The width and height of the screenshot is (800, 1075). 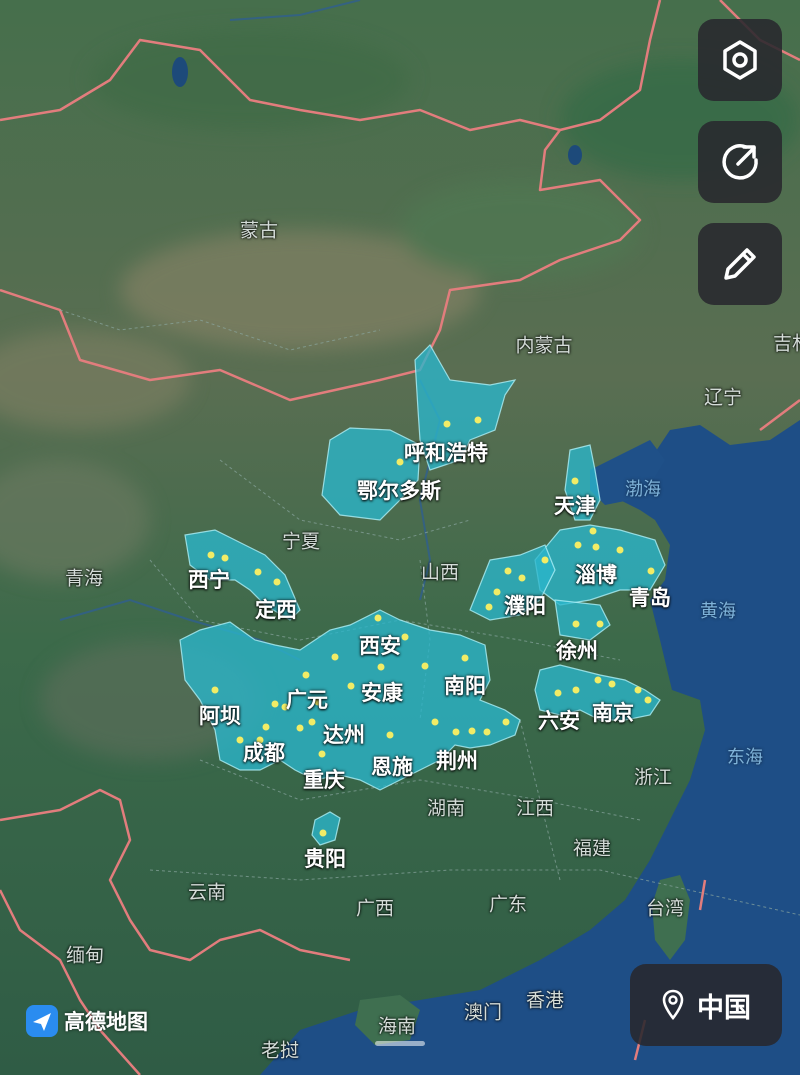 I want to click on location-button: 中国, so click(x=706, y=1005).